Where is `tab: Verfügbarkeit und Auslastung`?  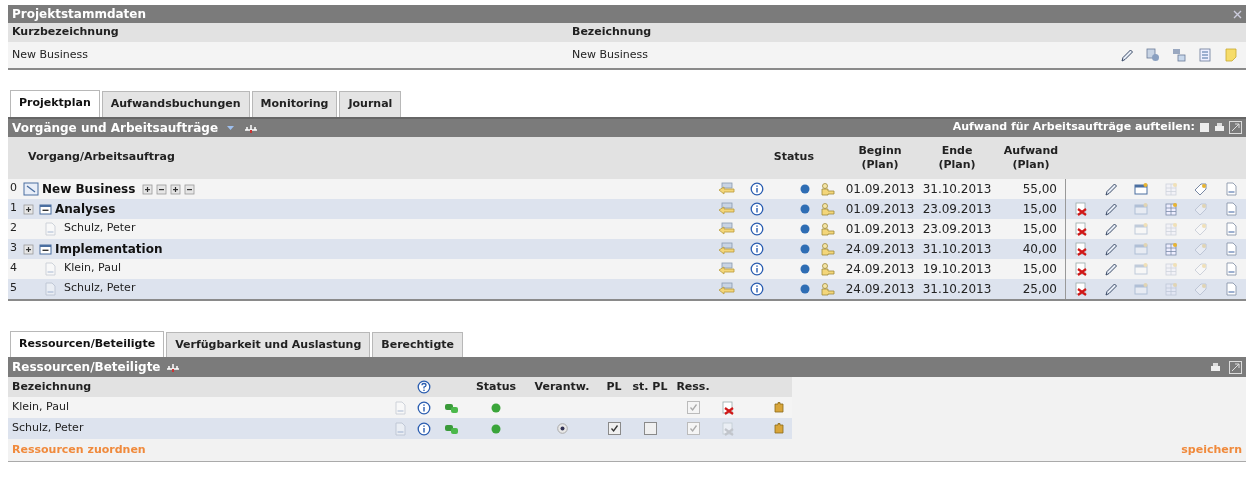 tab: Verfügbarkeit und Auslastung is located at coordinates (268, 344).